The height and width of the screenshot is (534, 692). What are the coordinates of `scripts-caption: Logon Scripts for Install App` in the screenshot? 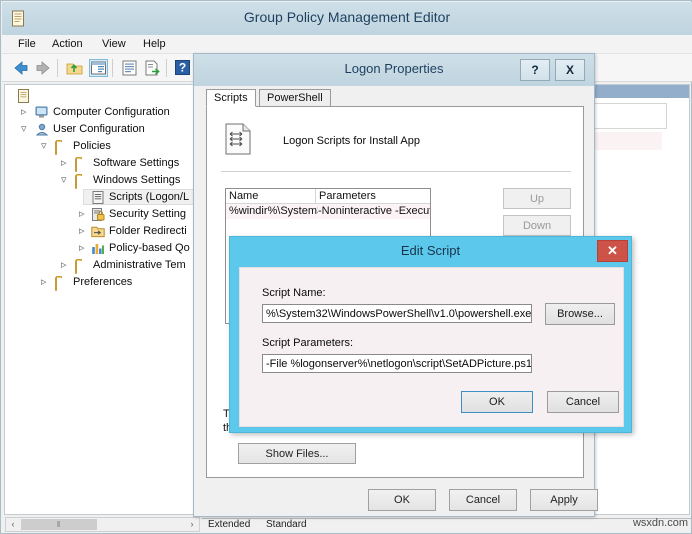 It's located at (351, 141).